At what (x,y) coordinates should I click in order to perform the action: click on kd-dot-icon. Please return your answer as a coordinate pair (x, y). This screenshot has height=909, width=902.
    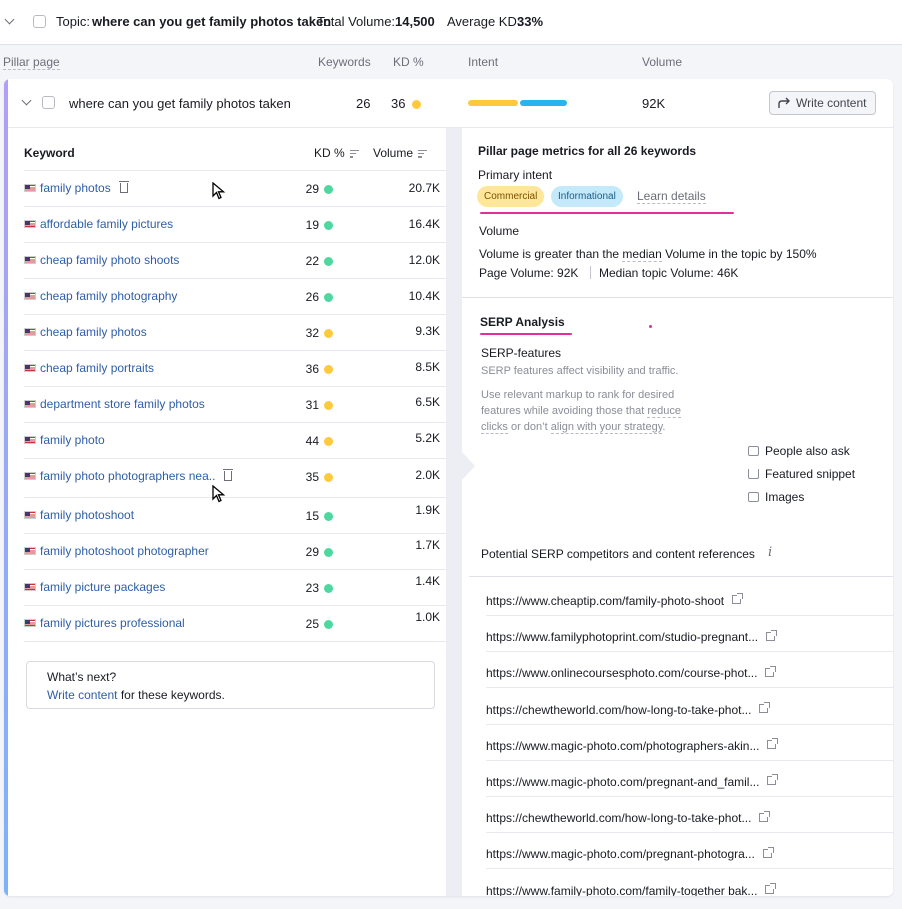
    Looking at the image, I should click on (328, 226).